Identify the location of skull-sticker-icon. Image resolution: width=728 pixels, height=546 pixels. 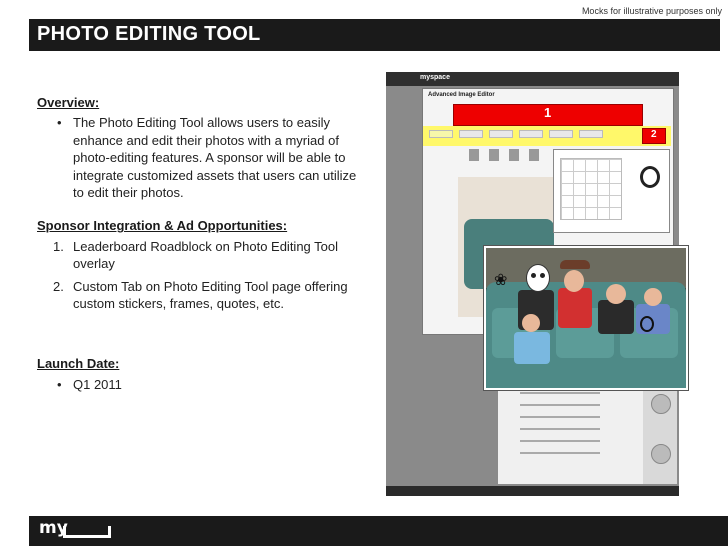
(538, 278).